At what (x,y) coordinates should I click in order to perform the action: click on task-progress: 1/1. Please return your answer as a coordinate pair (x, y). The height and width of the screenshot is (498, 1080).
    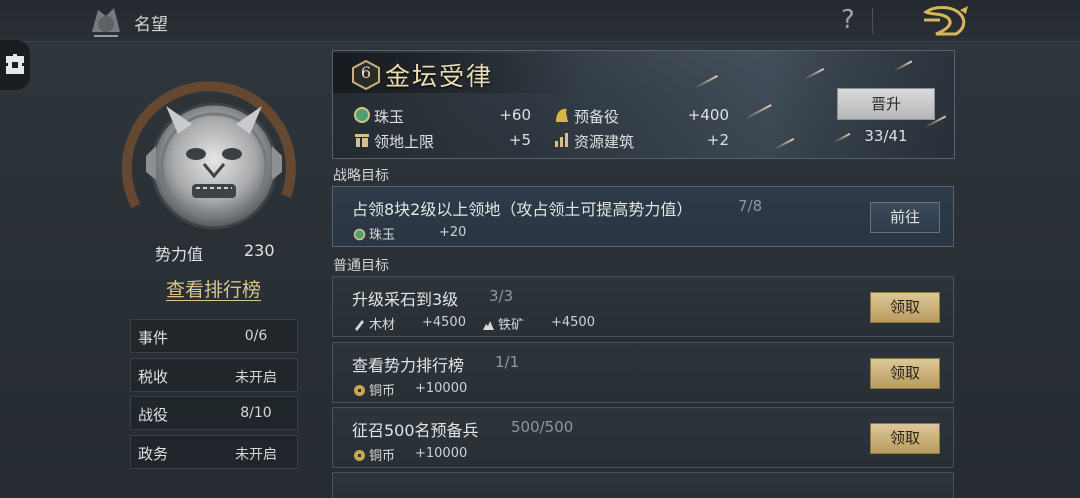
    Looking at the image, I should click on (507, 362).